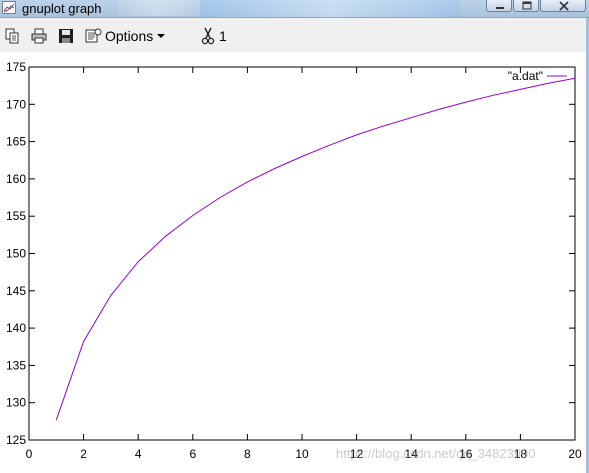 The height and width of the screenshot is (473, 589). I want to click on app-graph-icon, so click(9, 7).